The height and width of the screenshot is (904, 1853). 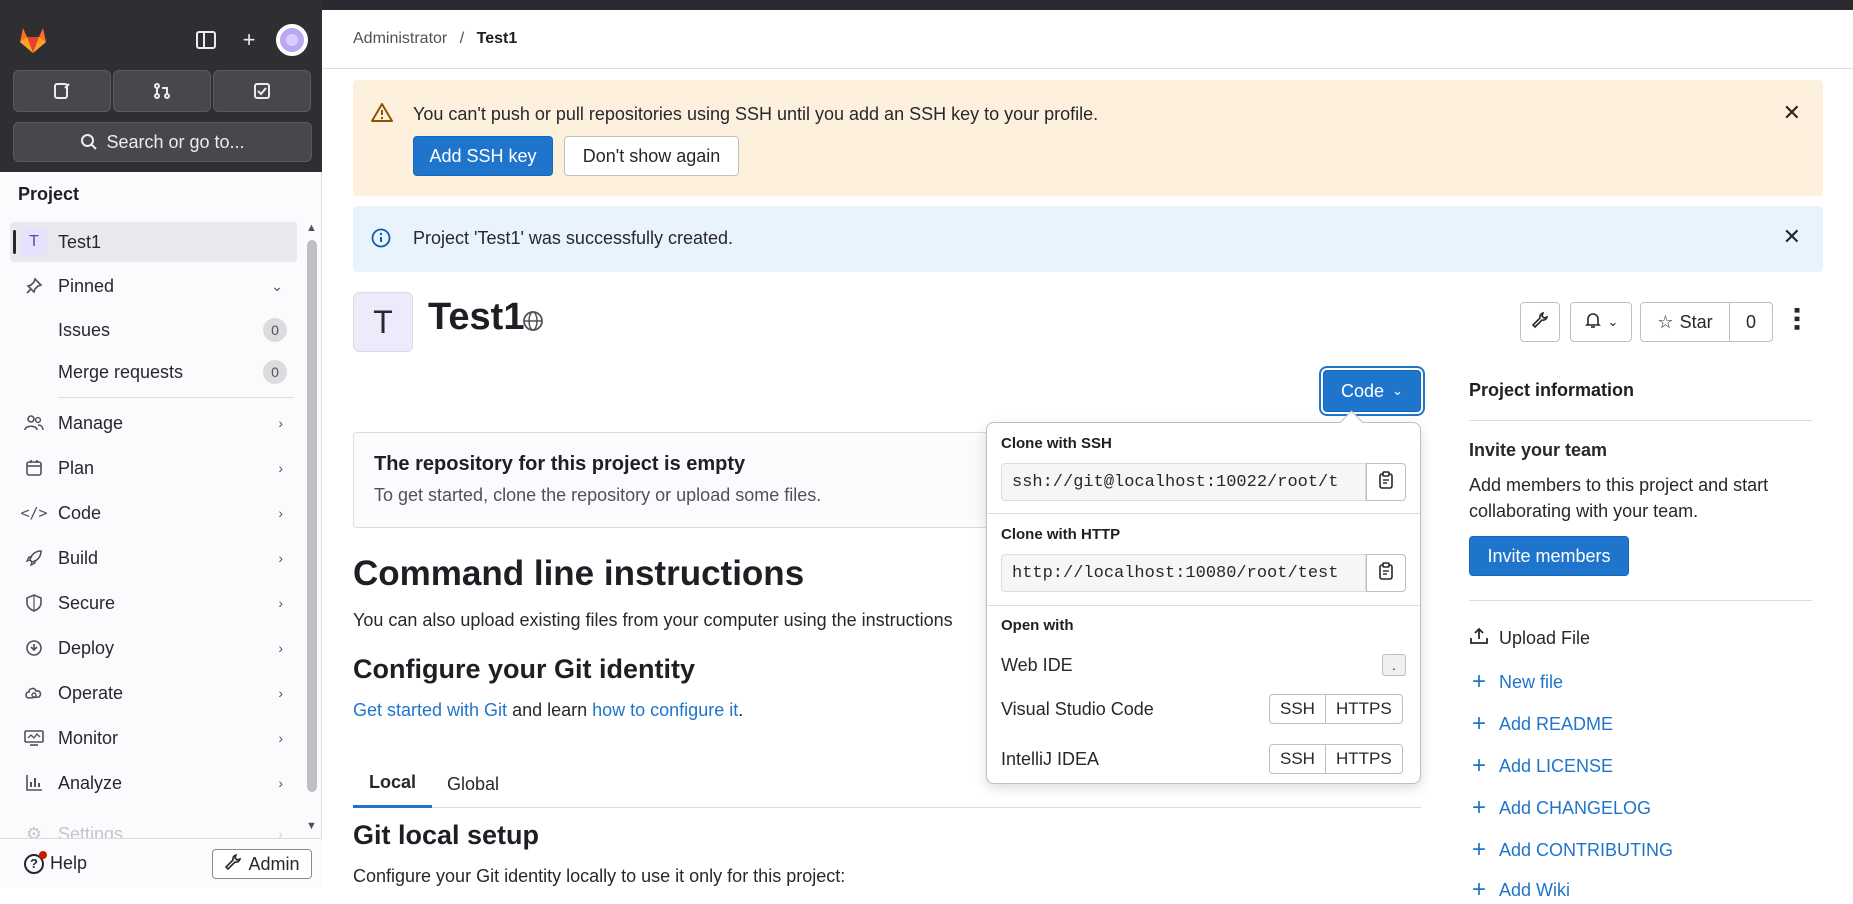 I want to click on sidebar-item-operate: Operate ›, so click(x=153, y=693).